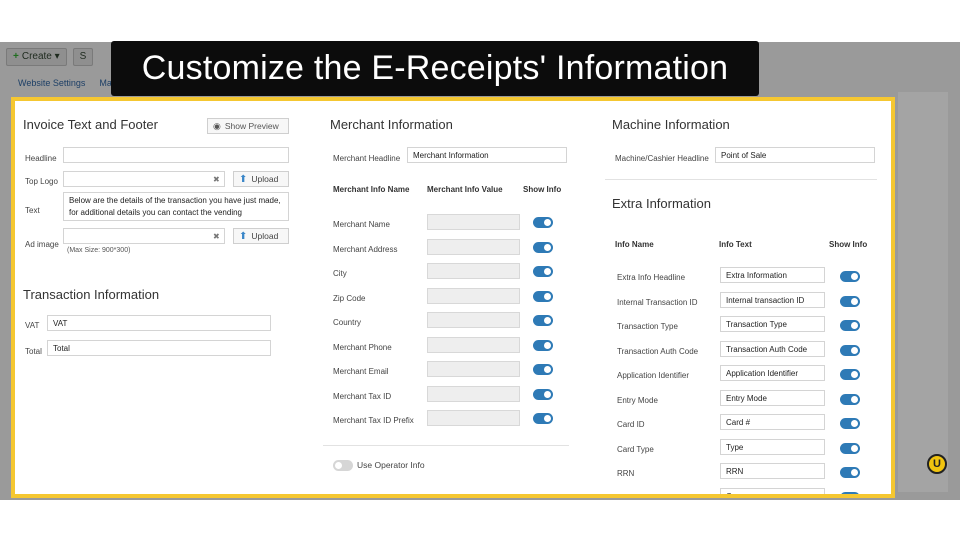 This screenshot has height=540, width=960. I want to click on merchant-col-show-header: Show Info, so click(542, 189).